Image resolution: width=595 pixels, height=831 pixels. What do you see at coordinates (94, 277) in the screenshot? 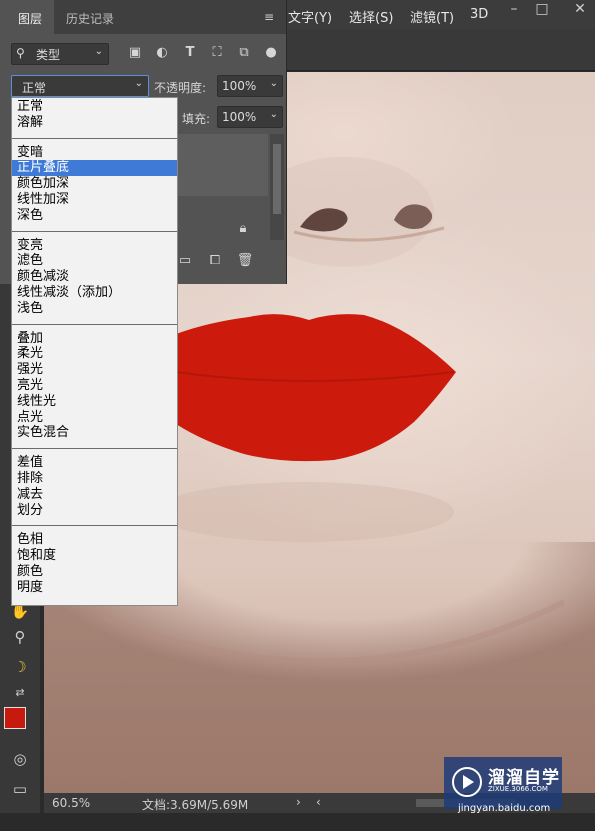
I see `blend-mode-option: 颜色减淡` at bounding box center [94, 277].